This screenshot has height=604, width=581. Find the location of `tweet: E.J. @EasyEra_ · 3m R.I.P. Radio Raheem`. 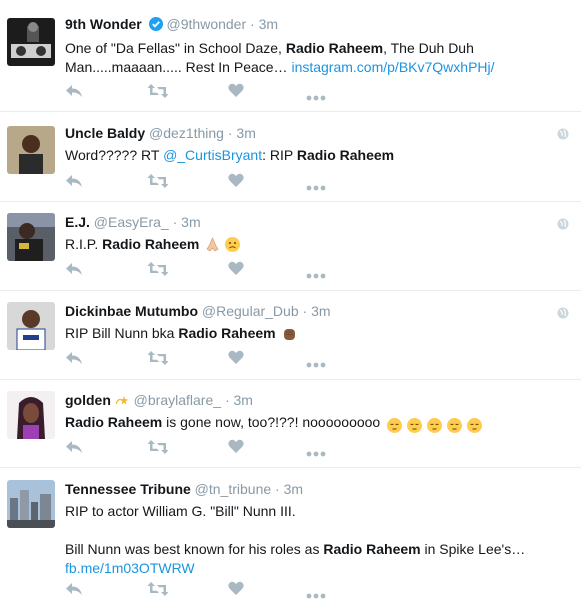

tweet: E.J. @EasyEra_ · 3m R.I.P. Radio Raheem is located at coordinates (290, 246).